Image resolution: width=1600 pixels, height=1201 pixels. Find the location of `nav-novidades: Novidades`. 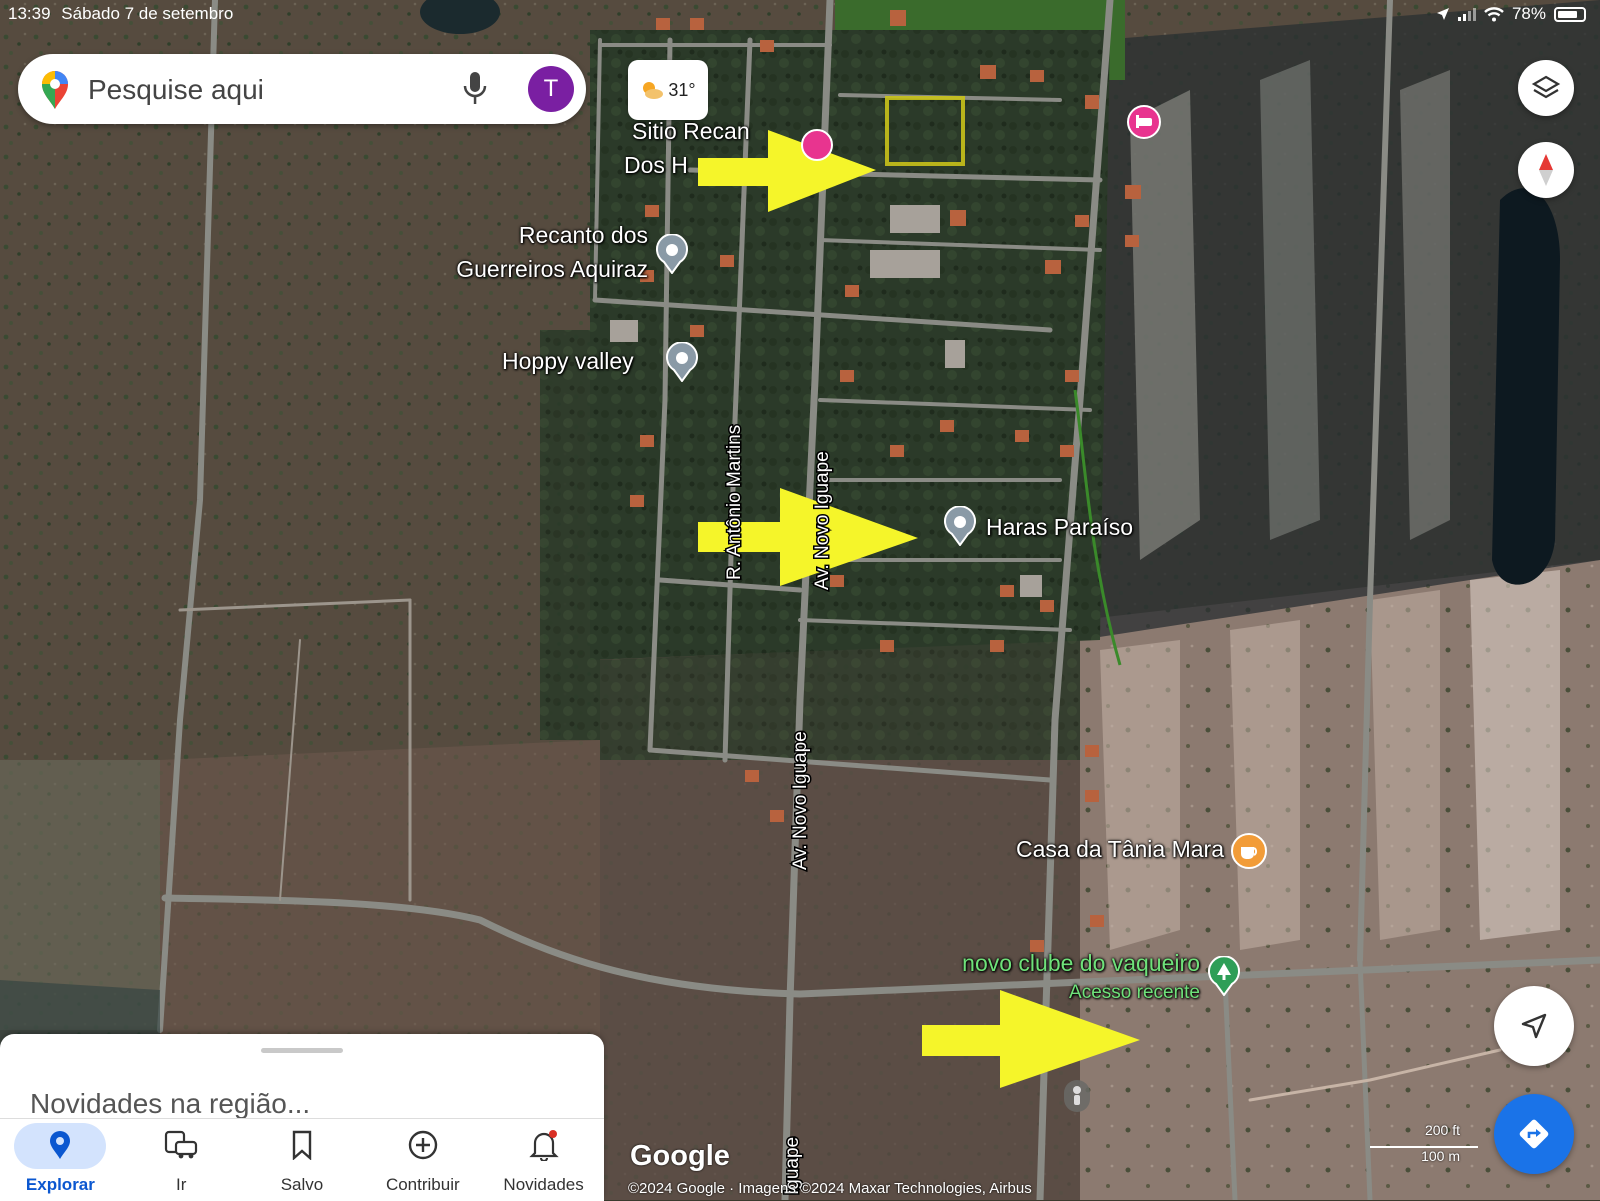

nav-novidades: Novidades is located at coordinates (543, 1160).